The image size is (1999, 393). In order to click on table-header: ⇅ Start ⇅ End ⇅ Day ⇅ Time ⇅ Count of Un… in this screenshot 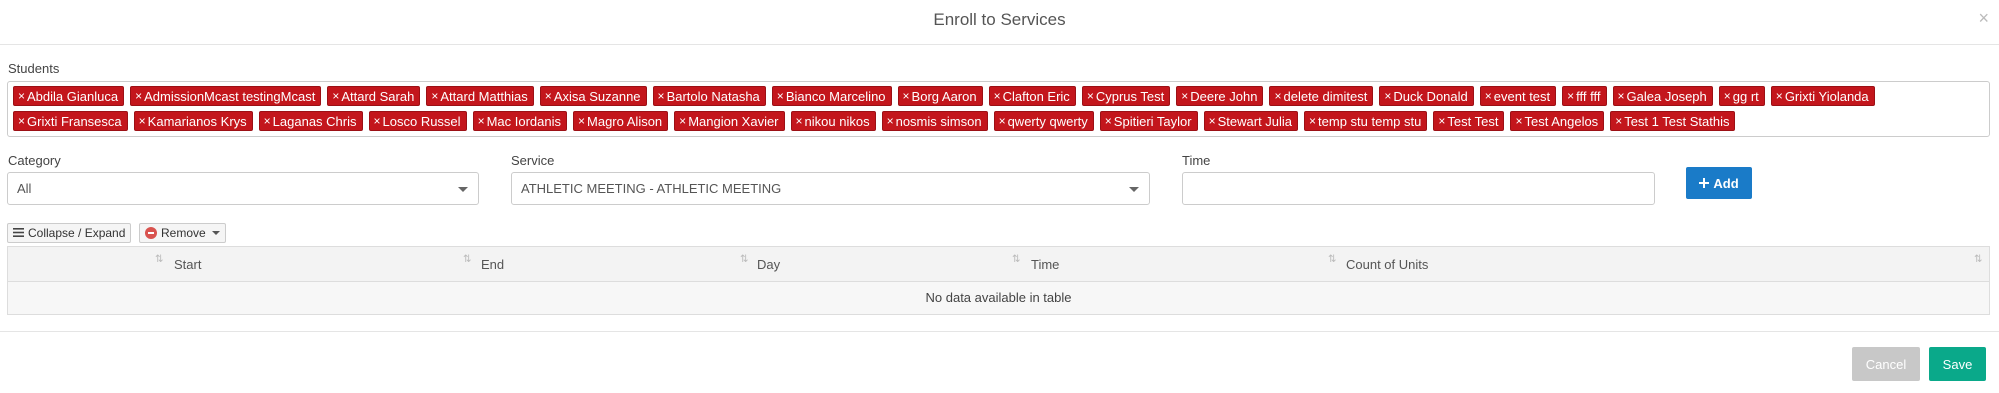, I will do `click(998, 264)`.